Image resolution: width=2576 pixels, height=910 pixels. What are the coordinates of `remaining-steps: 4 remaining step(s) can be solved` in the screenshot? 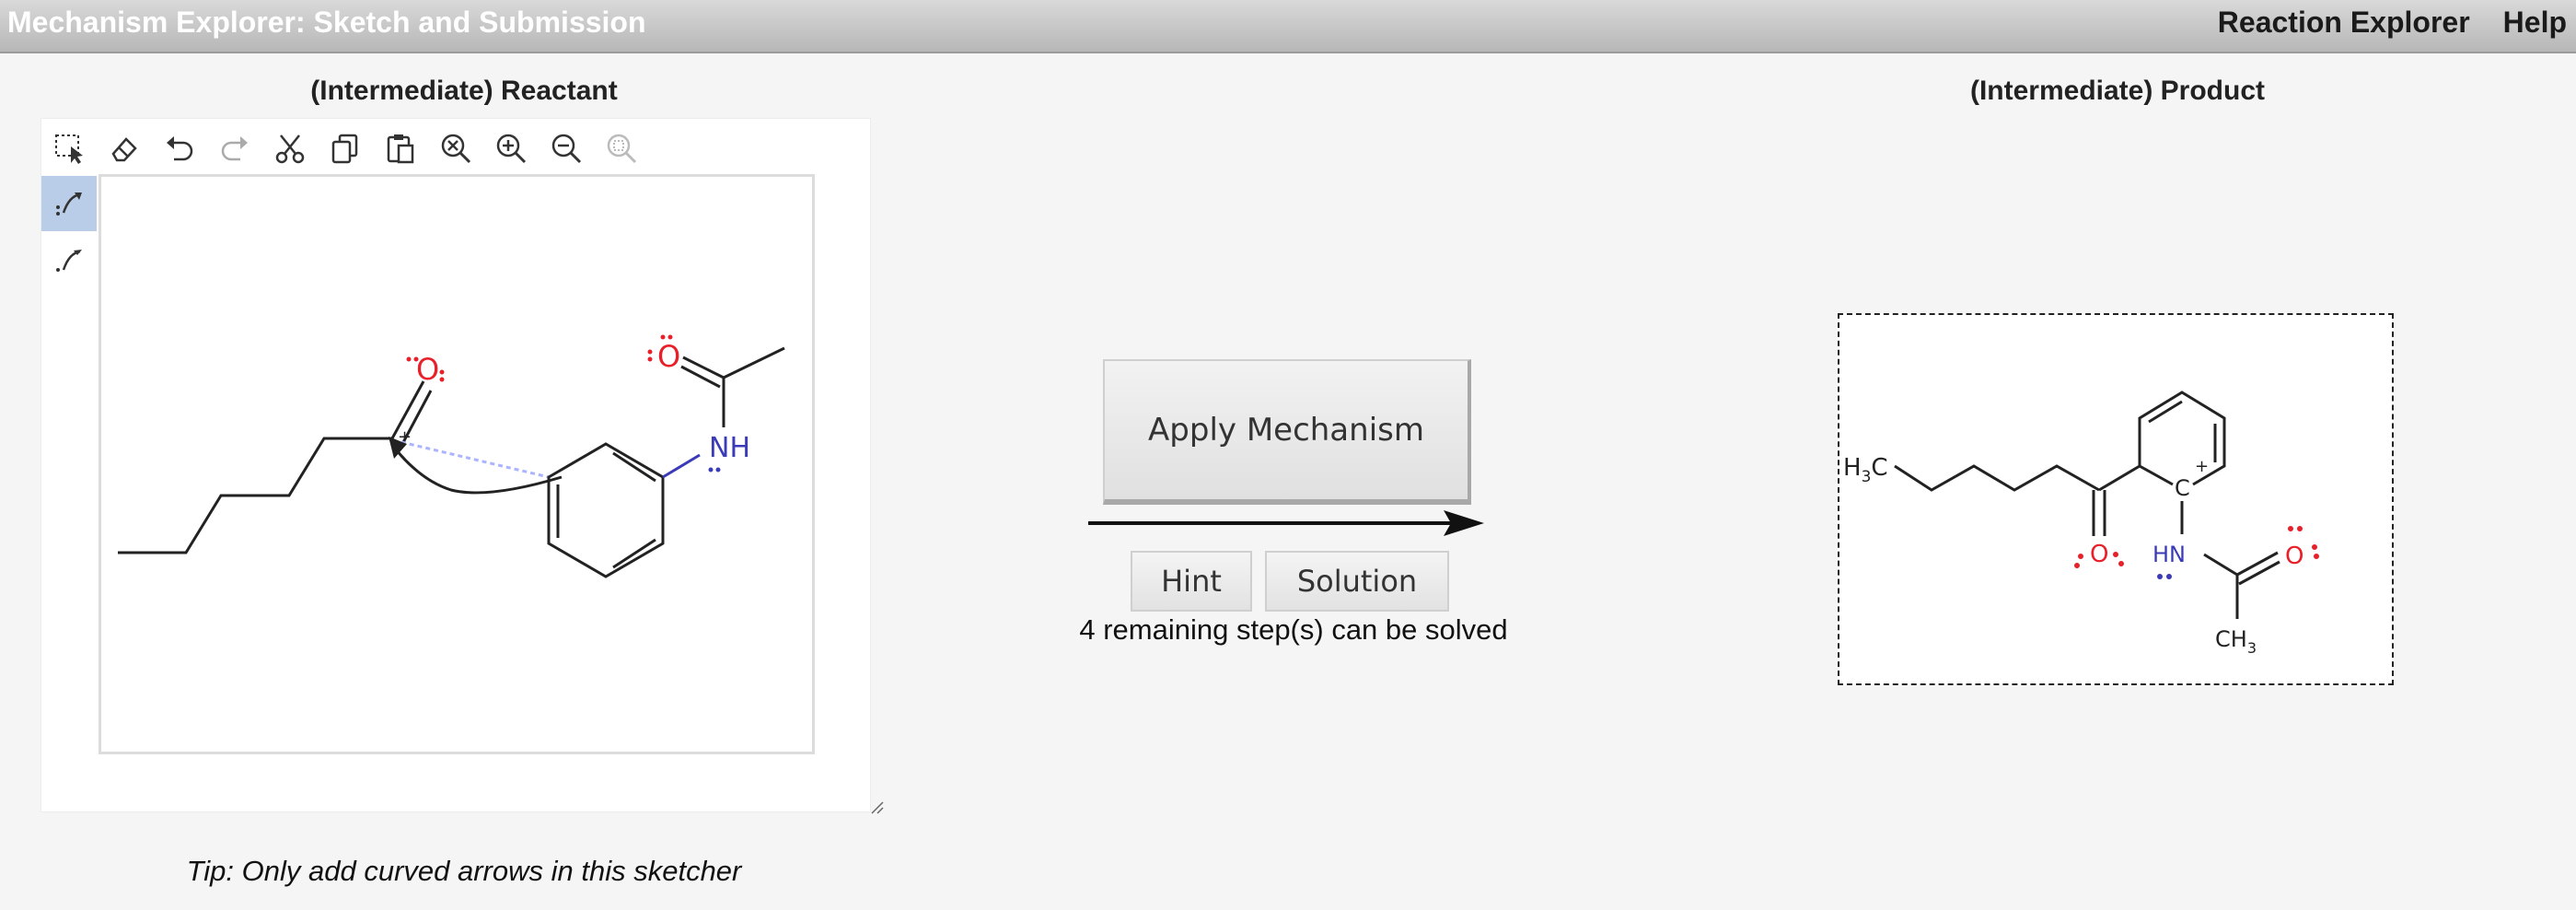 It's located at (1293, 629).